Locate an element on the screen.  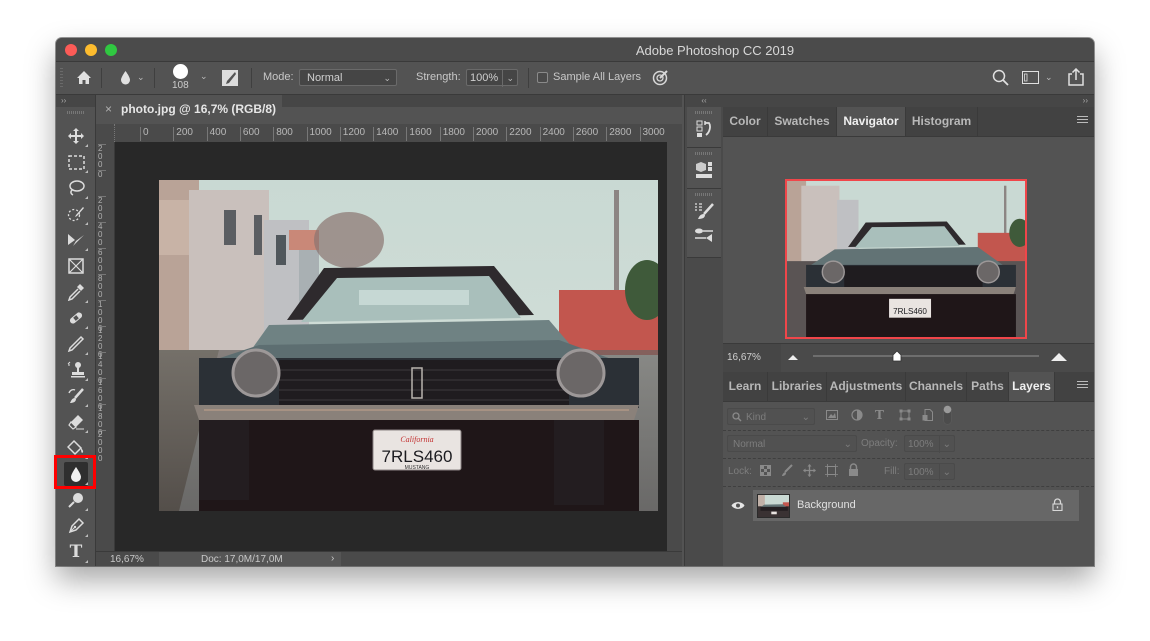
document-info: Doc: 17,0M/17,0M › is located at coordinates (250, 559).